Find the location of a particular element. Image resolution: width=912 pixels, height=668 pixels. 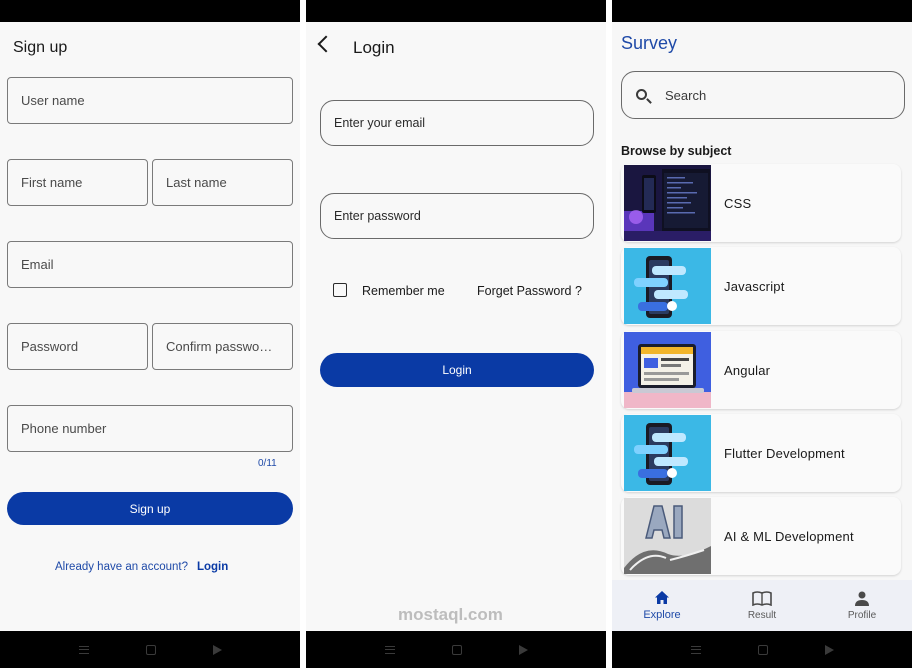

login-password-field is located at coordinates (457, 216).